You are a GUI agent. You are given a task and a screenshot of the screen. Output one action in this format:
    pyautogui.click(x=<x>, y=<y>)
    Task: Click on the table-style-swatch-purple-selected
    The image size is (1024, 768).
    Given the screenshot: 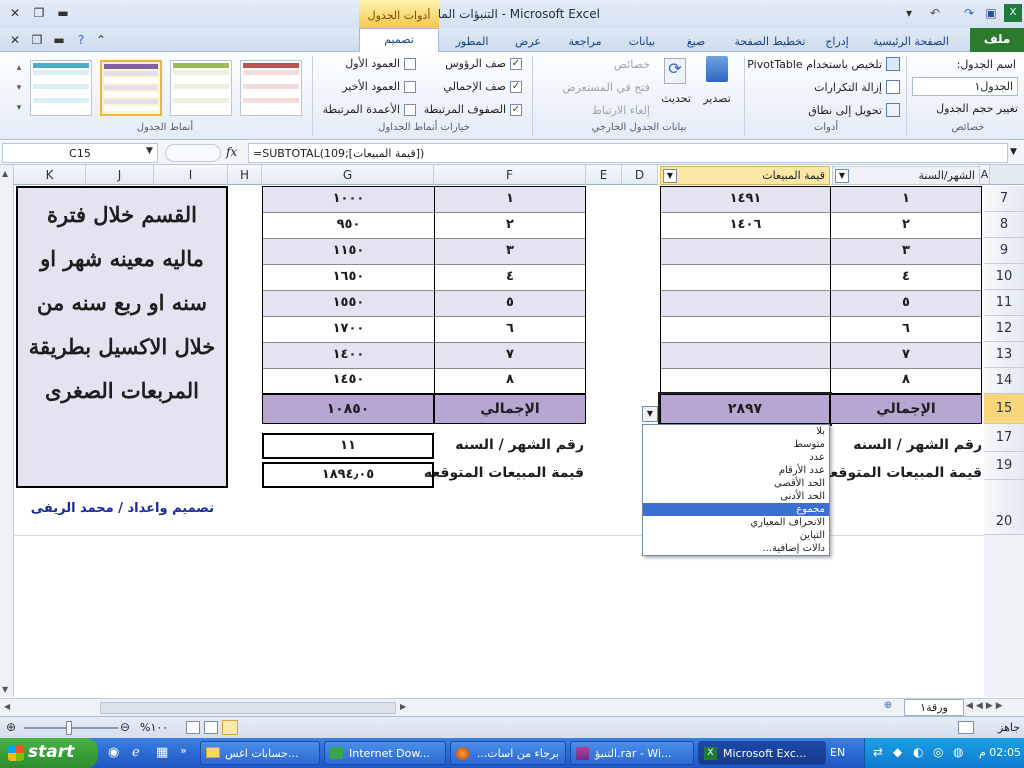 What is the action you would take?
    pyautogui.click(x=131, y=88)
    